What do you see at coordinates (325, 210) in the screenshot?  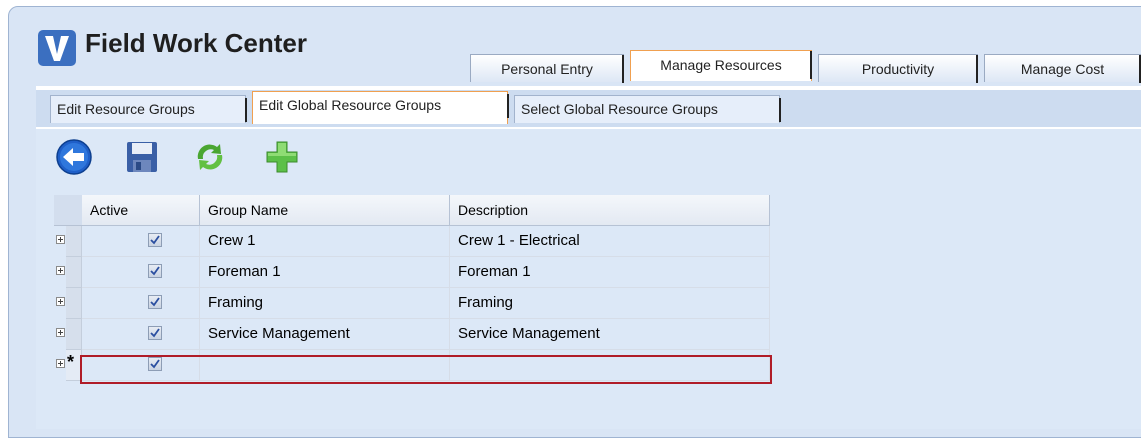 I see `column-header-group-name: Group Name` at bounding box center [325, 210].